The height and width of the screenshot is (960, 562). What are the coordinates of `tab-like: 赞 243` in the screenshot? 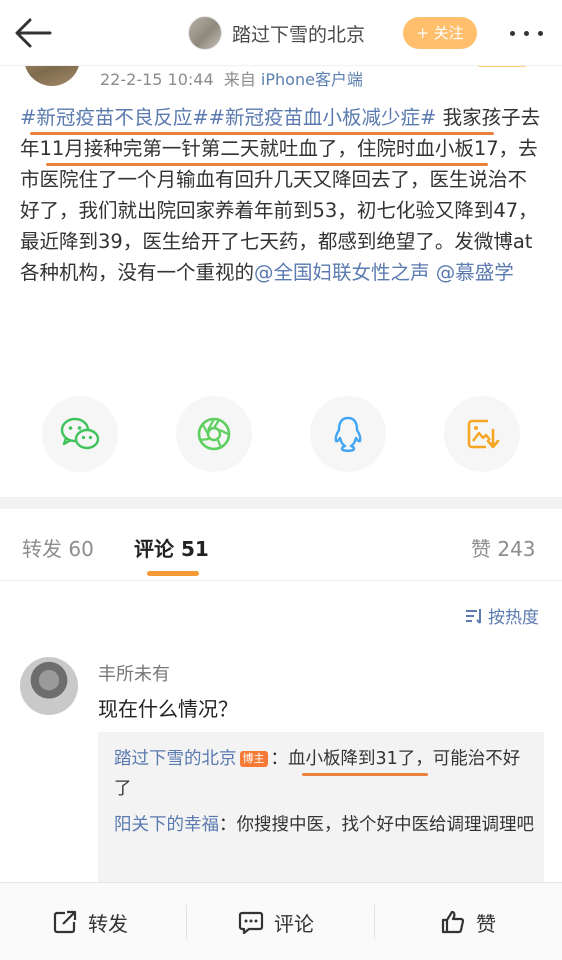 It's located at (503, 547).